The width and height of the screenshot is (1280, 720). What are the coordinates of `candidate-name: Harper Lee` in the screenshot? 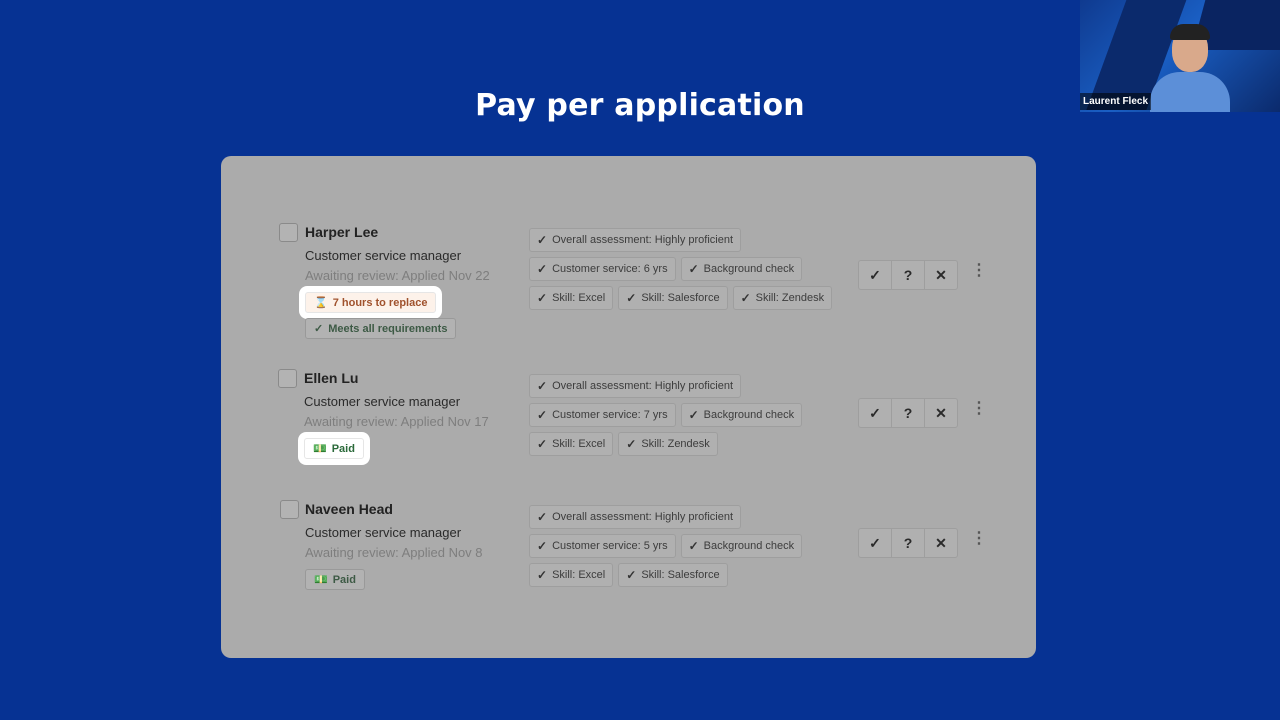 It's located at (341, 232).